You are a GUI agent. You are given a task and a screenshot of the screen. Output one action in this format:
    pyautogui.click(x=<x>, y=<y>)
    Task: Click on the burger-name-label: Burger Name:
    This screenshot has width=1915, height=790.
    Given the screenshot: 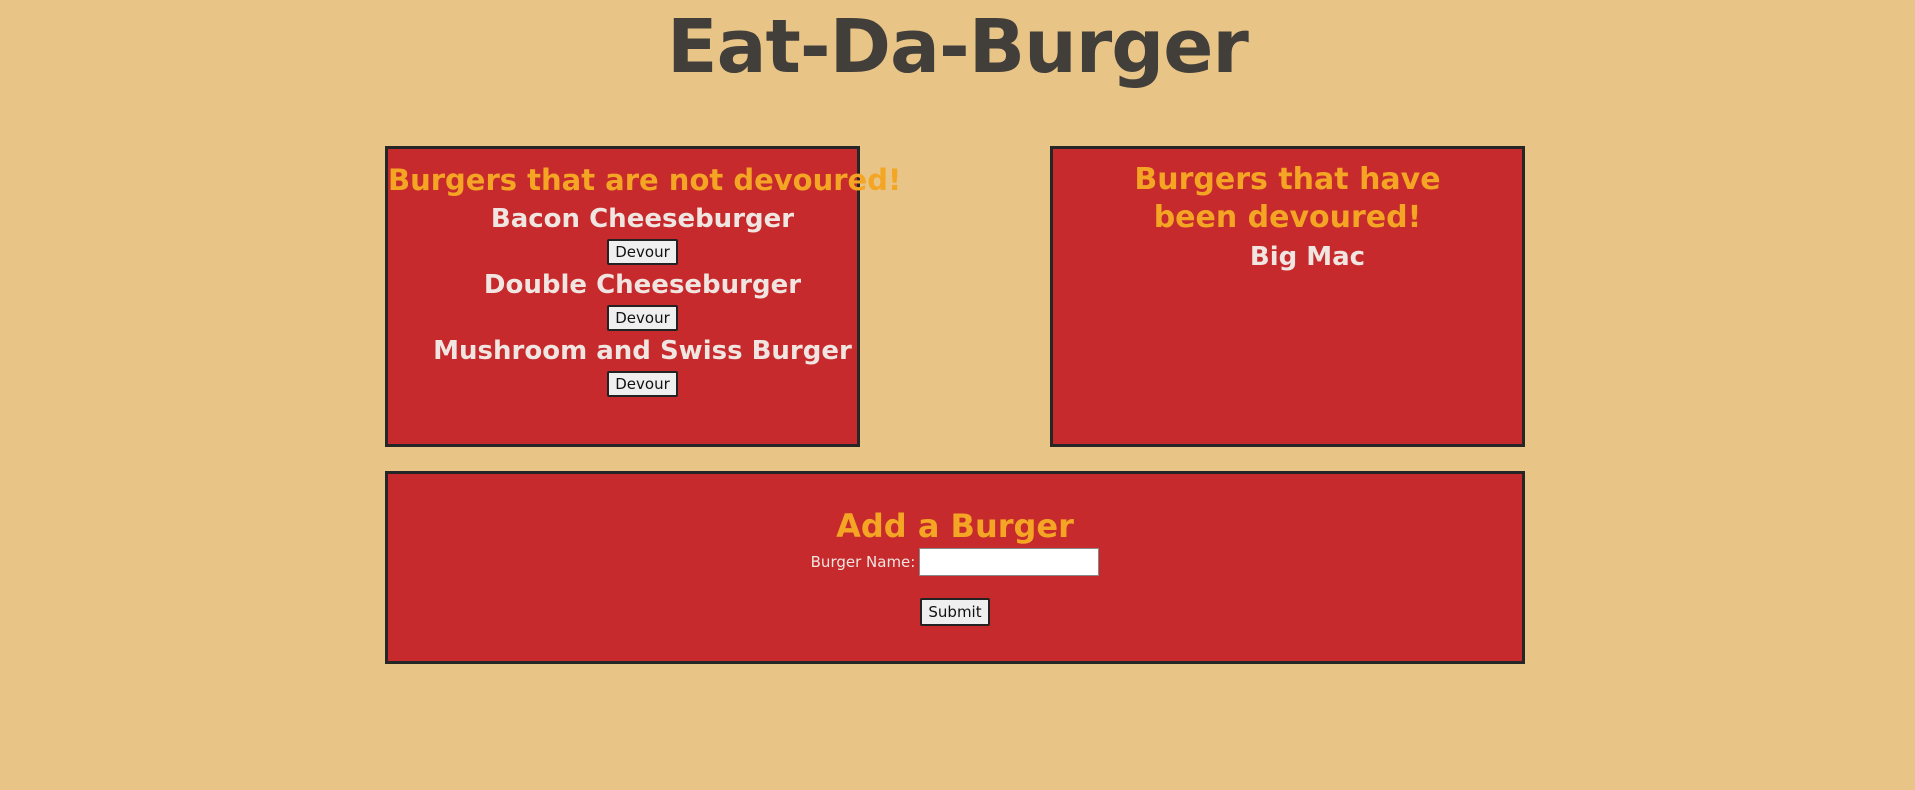 What is the action you would take?
    pyautogui.click(x=863, y=562)
    